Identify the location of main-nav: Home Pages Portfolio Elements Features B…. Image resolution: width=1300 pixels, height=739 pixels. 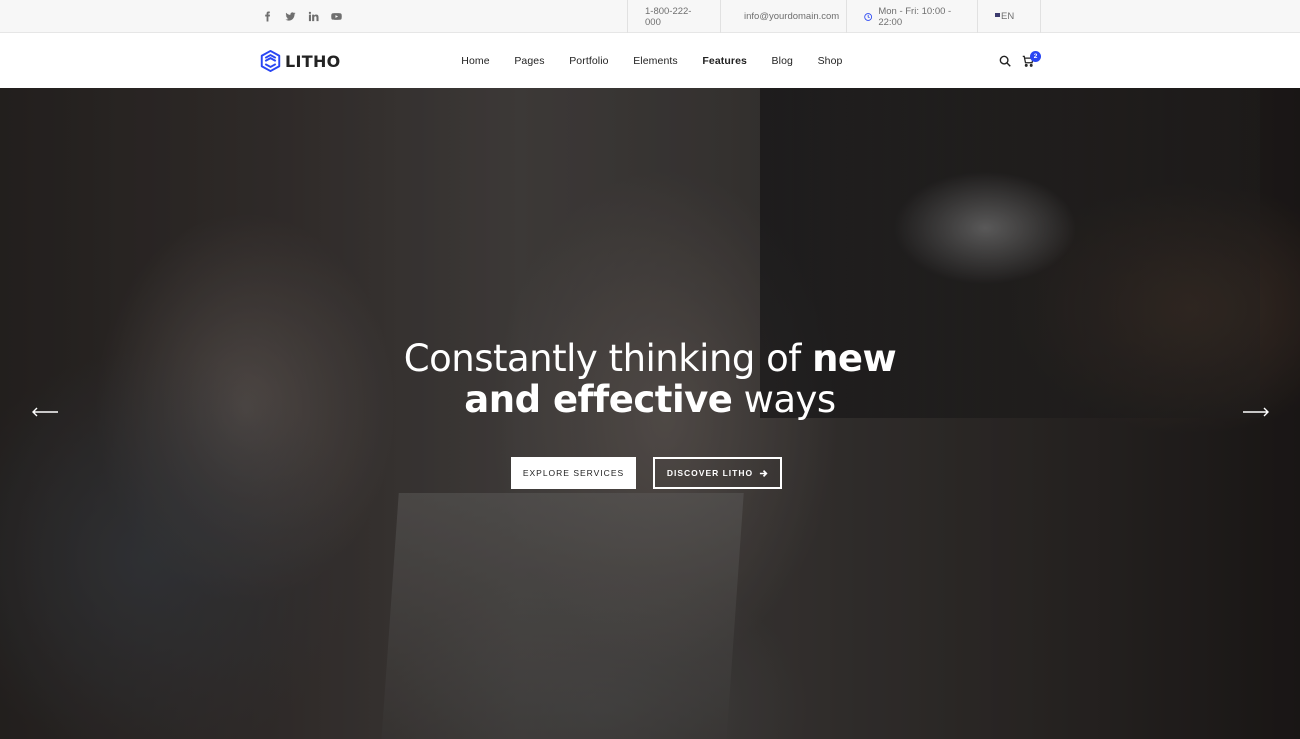
(652, 61).